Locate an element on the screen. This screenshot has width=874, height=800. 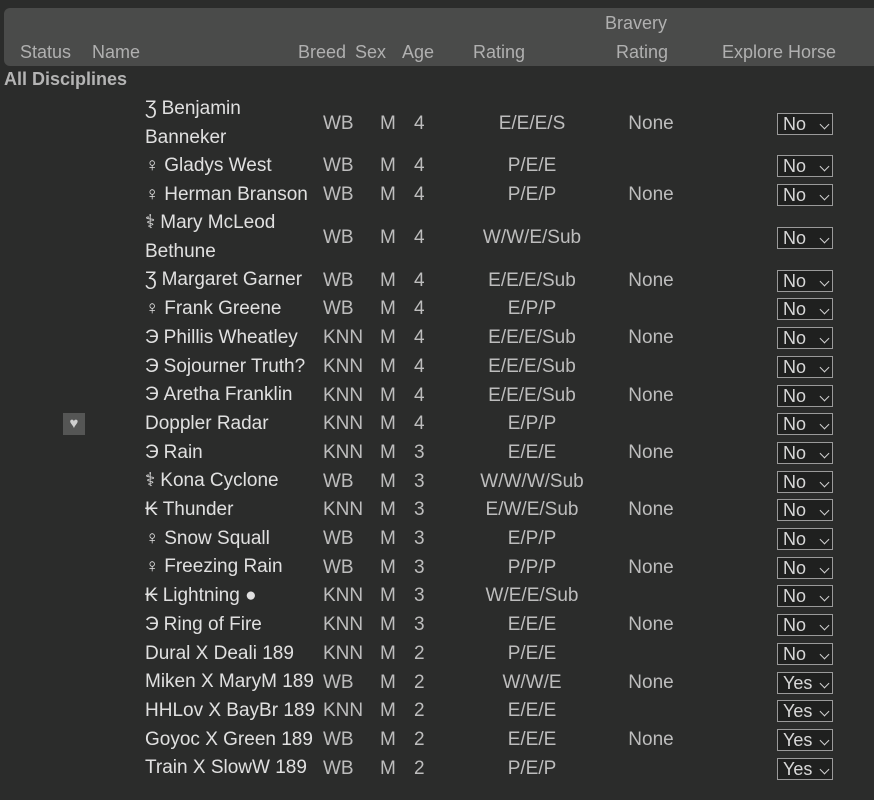
horse-name-link: Ʒ Margaret Garner is located at coordinates (223, 280).